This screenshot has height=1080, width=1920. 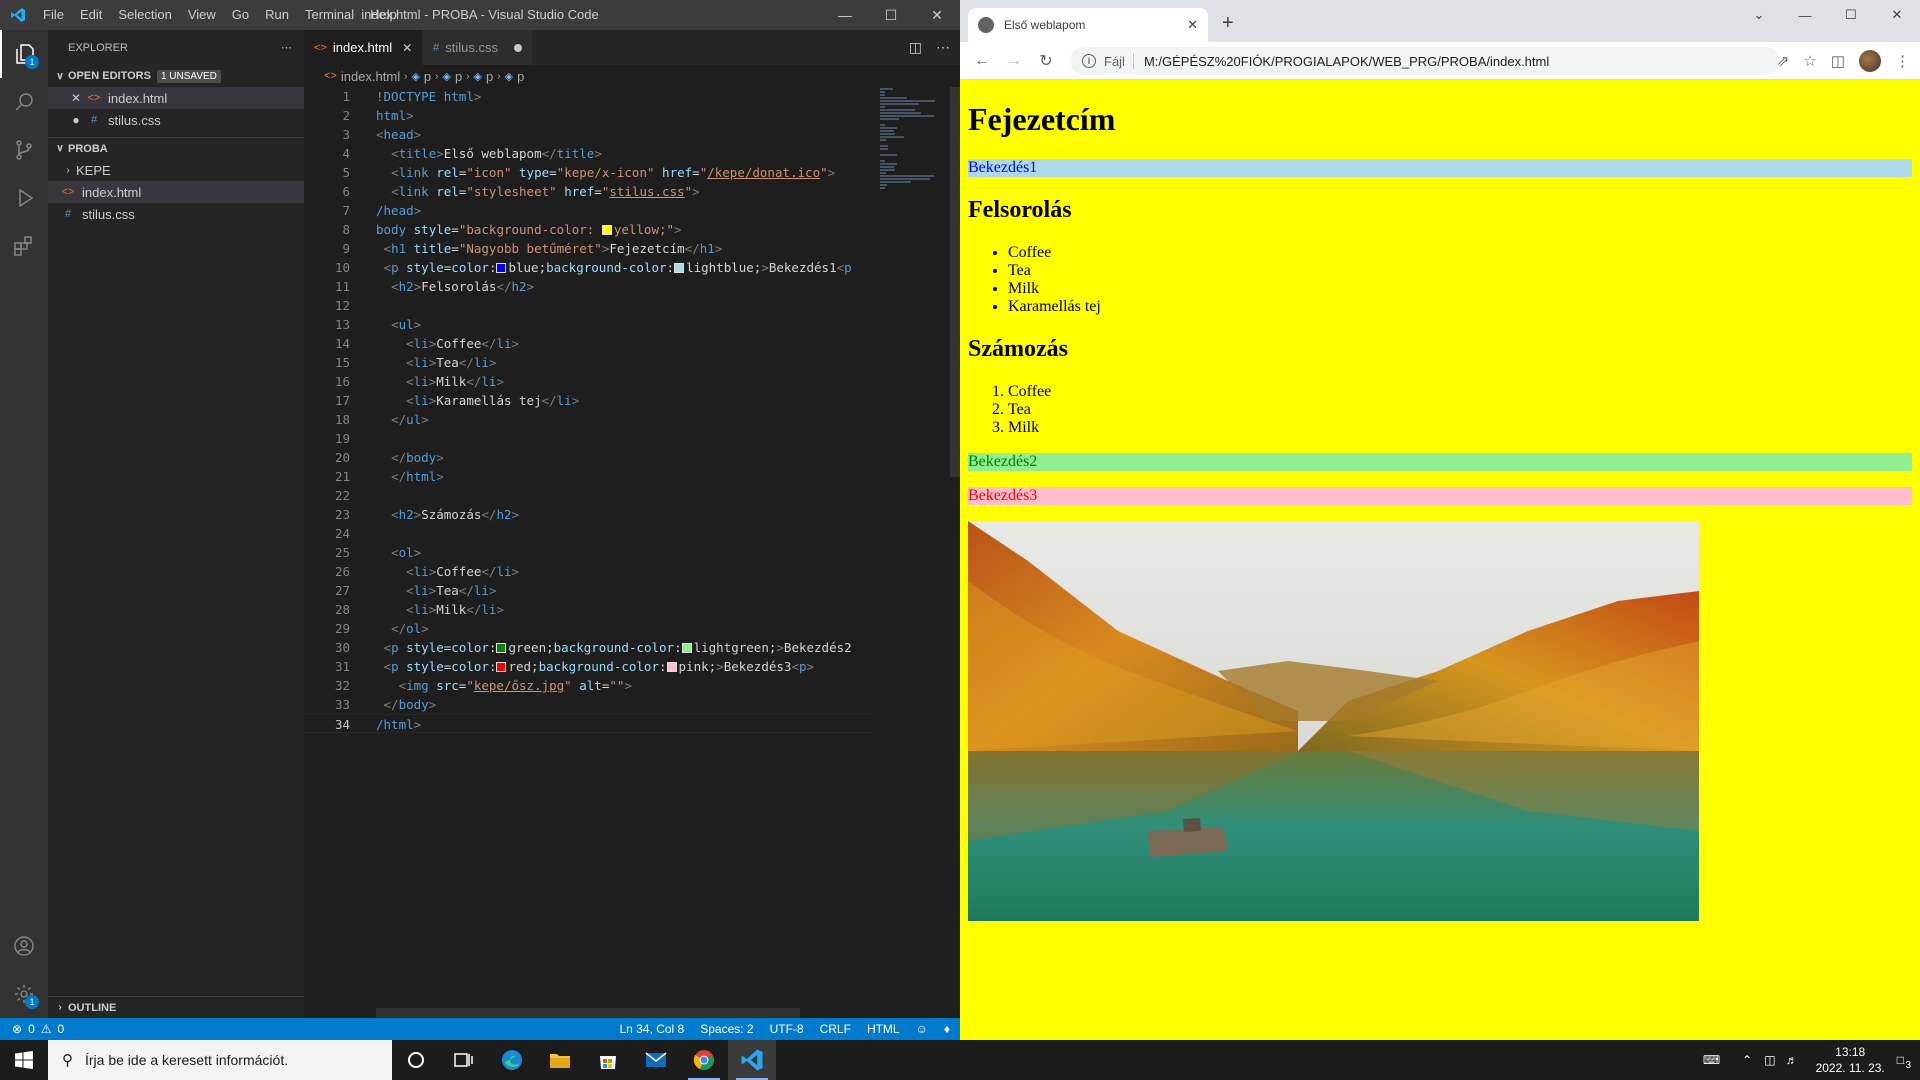 I want to click on language-mode: HTML, so click(x=883, y=1029).